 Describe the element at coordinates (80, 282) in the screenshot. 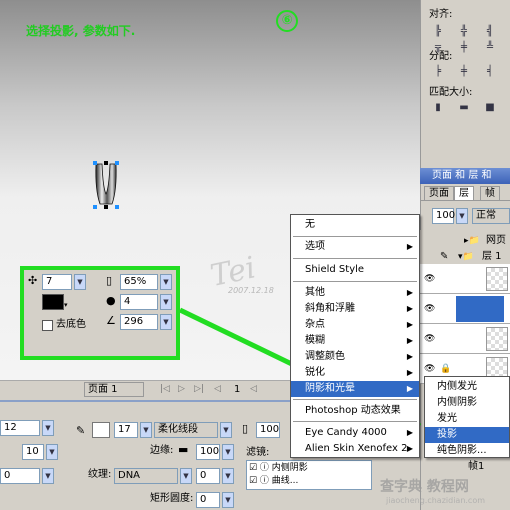

I see `distance-dropdown-button: ▼` at that location.